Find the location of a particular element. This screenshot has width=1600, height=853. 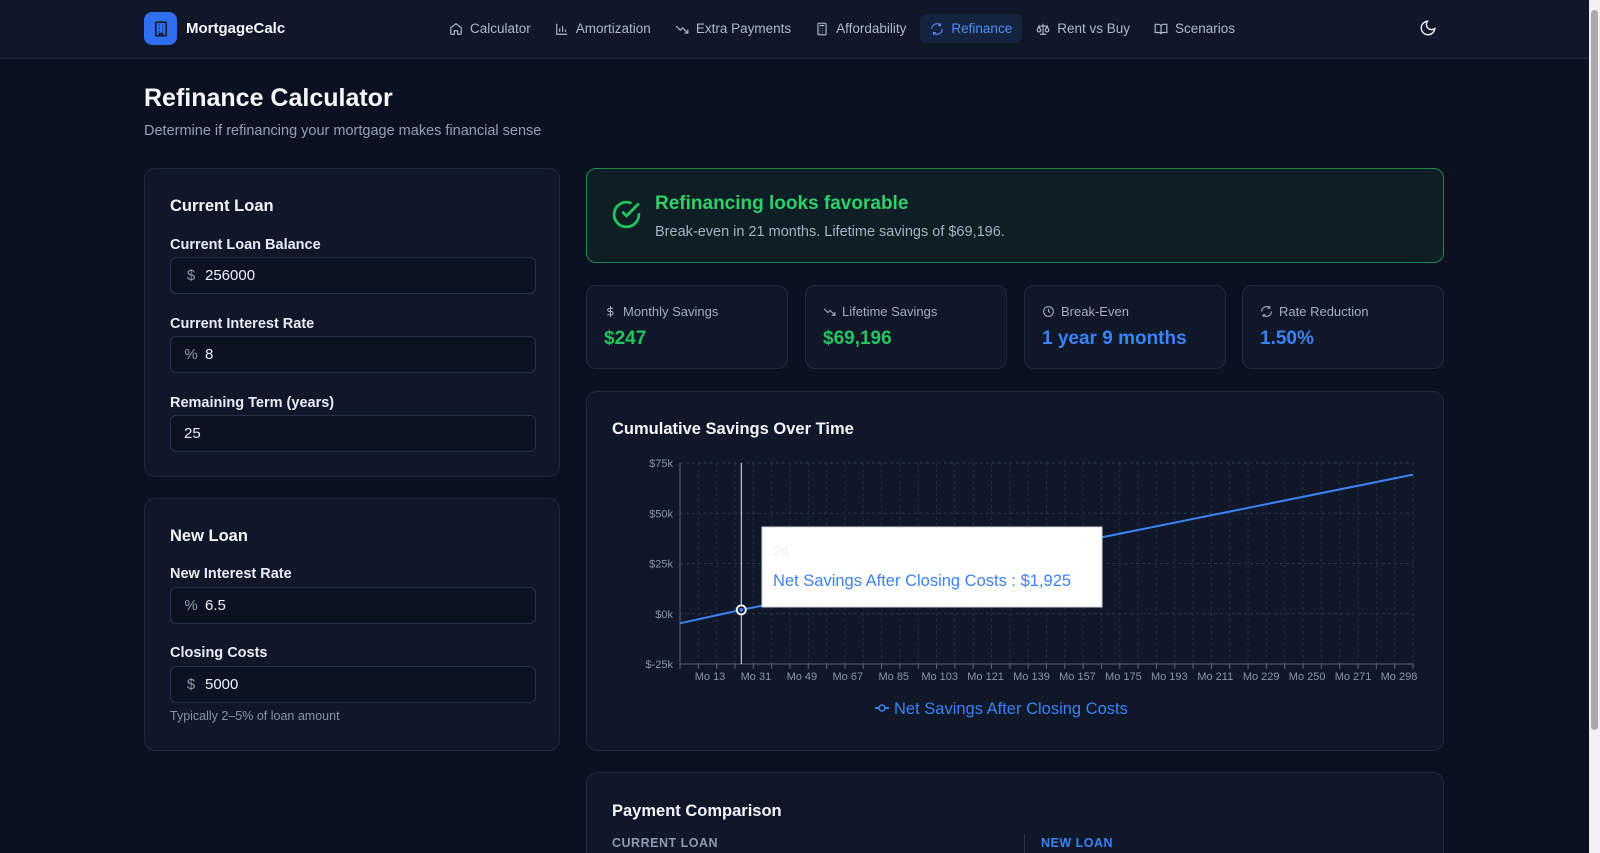

stat-label-row: Lifetime Savings is located at coordinates (880, 311).